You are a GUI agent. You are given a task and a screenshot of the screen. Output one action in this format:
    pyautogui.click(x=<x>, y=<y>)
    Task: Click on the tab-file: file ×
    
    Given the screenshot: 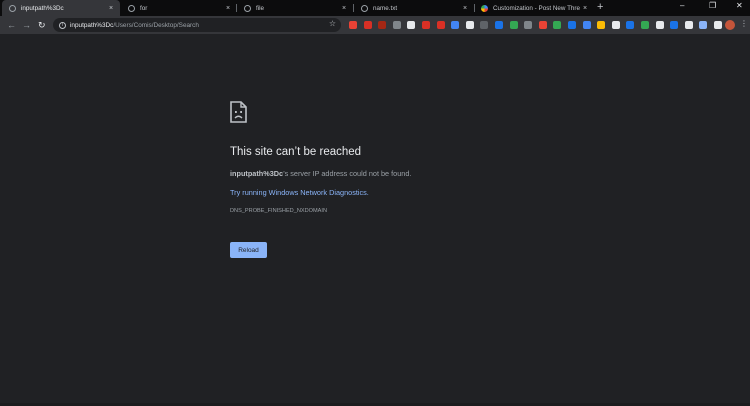 What is the action you would take?
    pyautogui.click(x=295, y=8)
    